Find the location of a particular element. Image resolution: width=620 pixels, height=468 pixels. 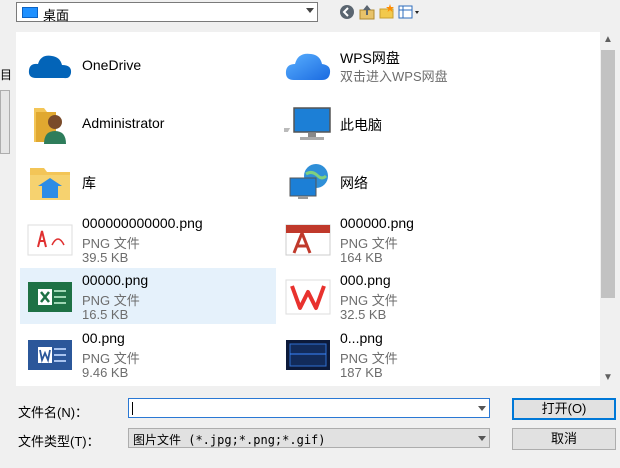

item-name: Administrator is located at coordinates (123, 123).